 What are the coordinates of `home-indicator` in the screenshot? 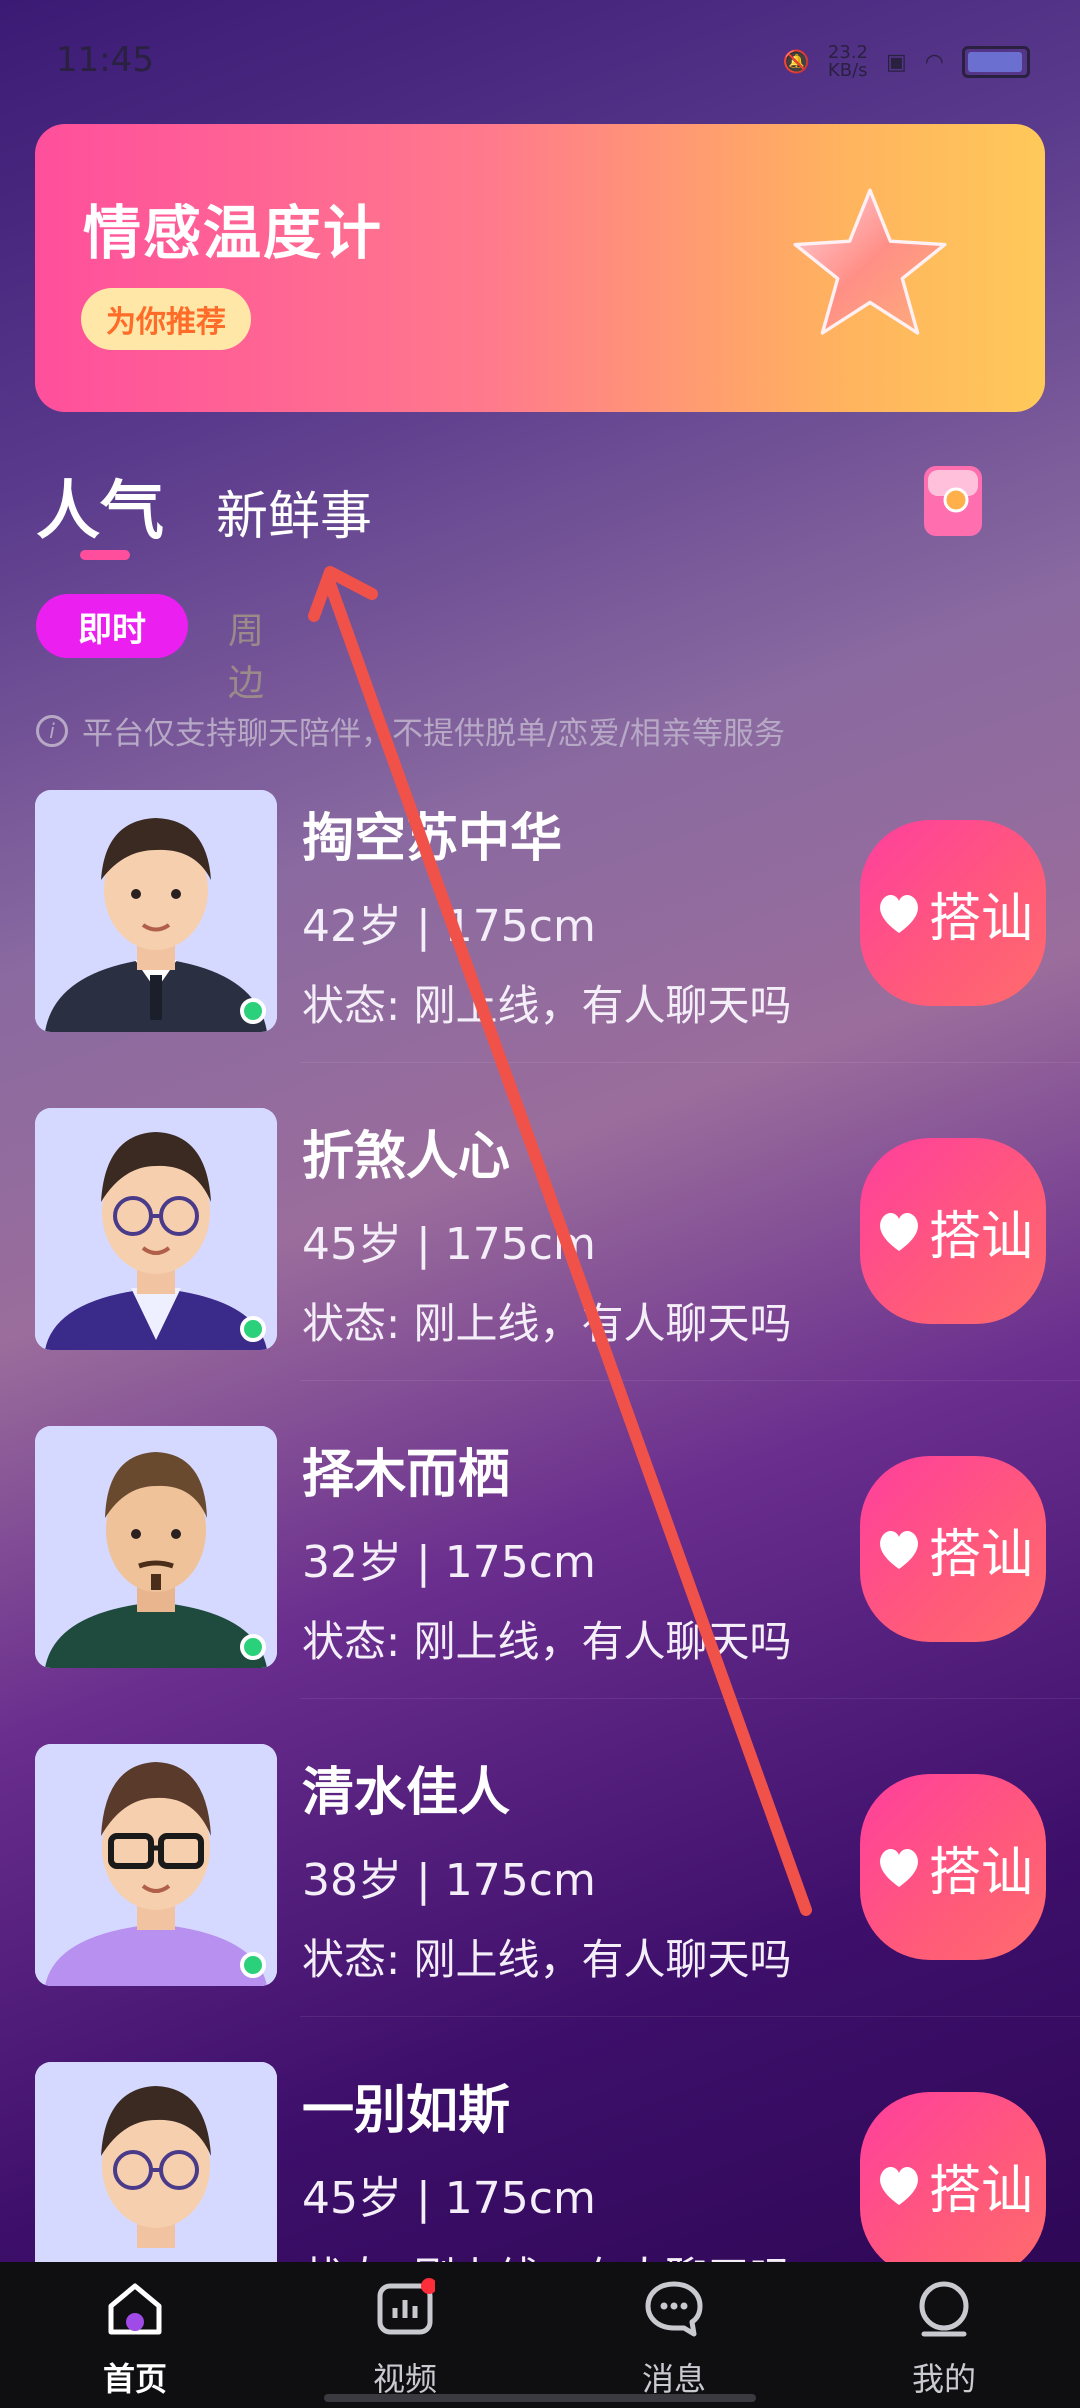 It's located at (540, 2398).